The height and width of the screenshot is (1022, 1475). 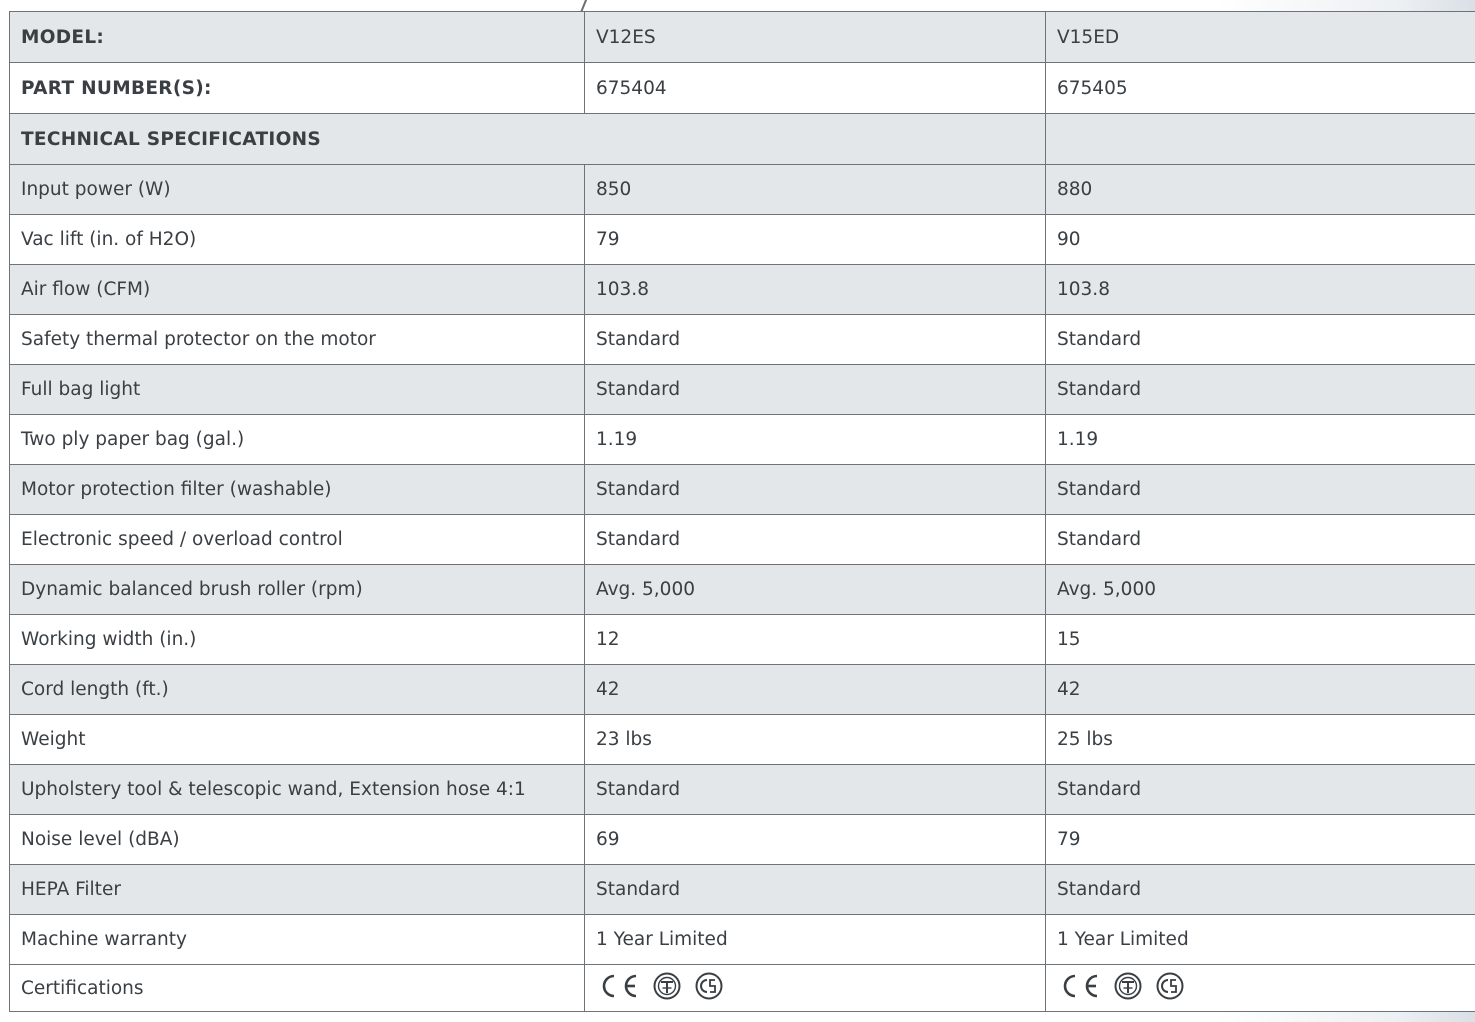 I want to click on model-row: MODEL: V12ES V15ED, so click(x=742, y=37).